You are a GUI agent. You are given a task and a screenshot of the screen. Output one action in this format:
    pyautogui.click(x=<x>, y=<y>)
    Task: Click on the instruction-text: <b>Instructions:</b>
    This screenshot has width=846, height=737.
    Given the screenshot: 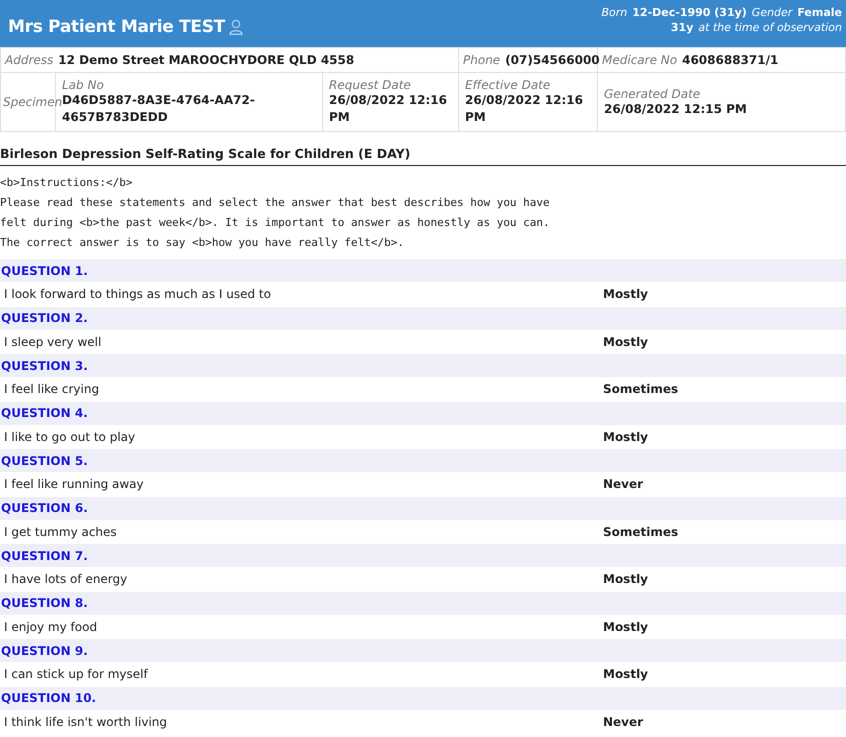 What is the action you would take?
    pyautogui.click(x=67, y=183)
    